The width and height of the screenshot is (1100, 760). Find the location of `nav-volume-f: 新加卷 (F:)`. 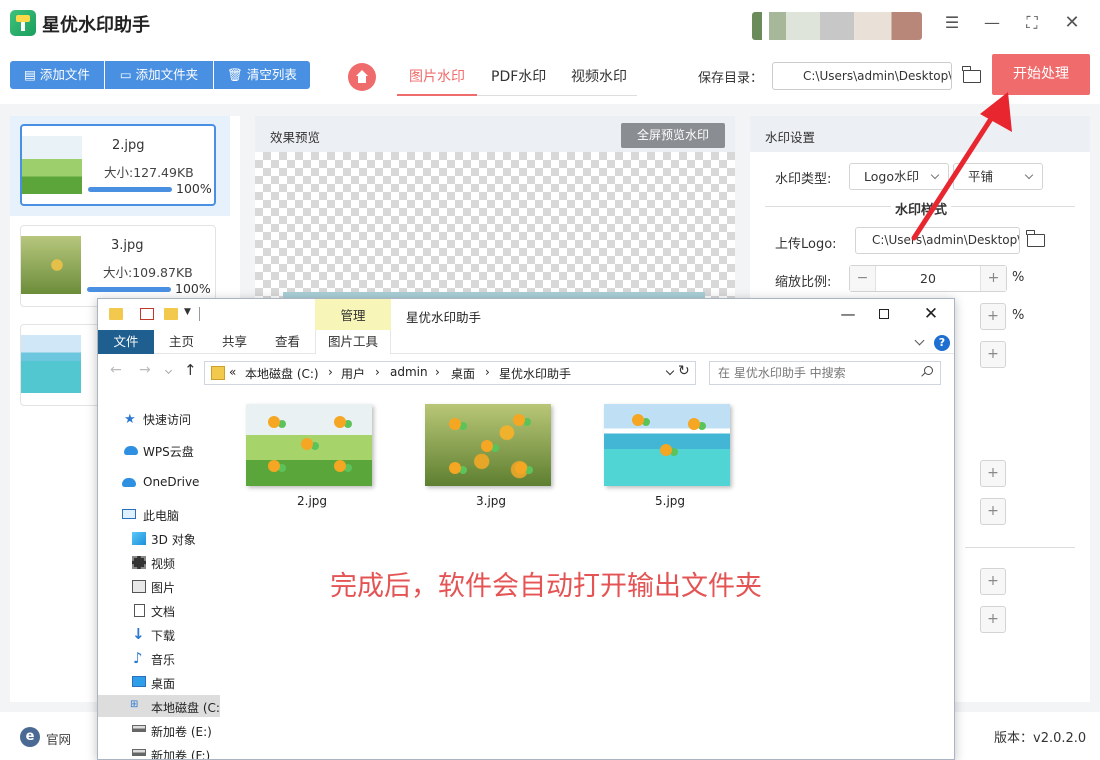

nav-volume-f: 新加卷 (F:) is located at coordinates (180, 753).